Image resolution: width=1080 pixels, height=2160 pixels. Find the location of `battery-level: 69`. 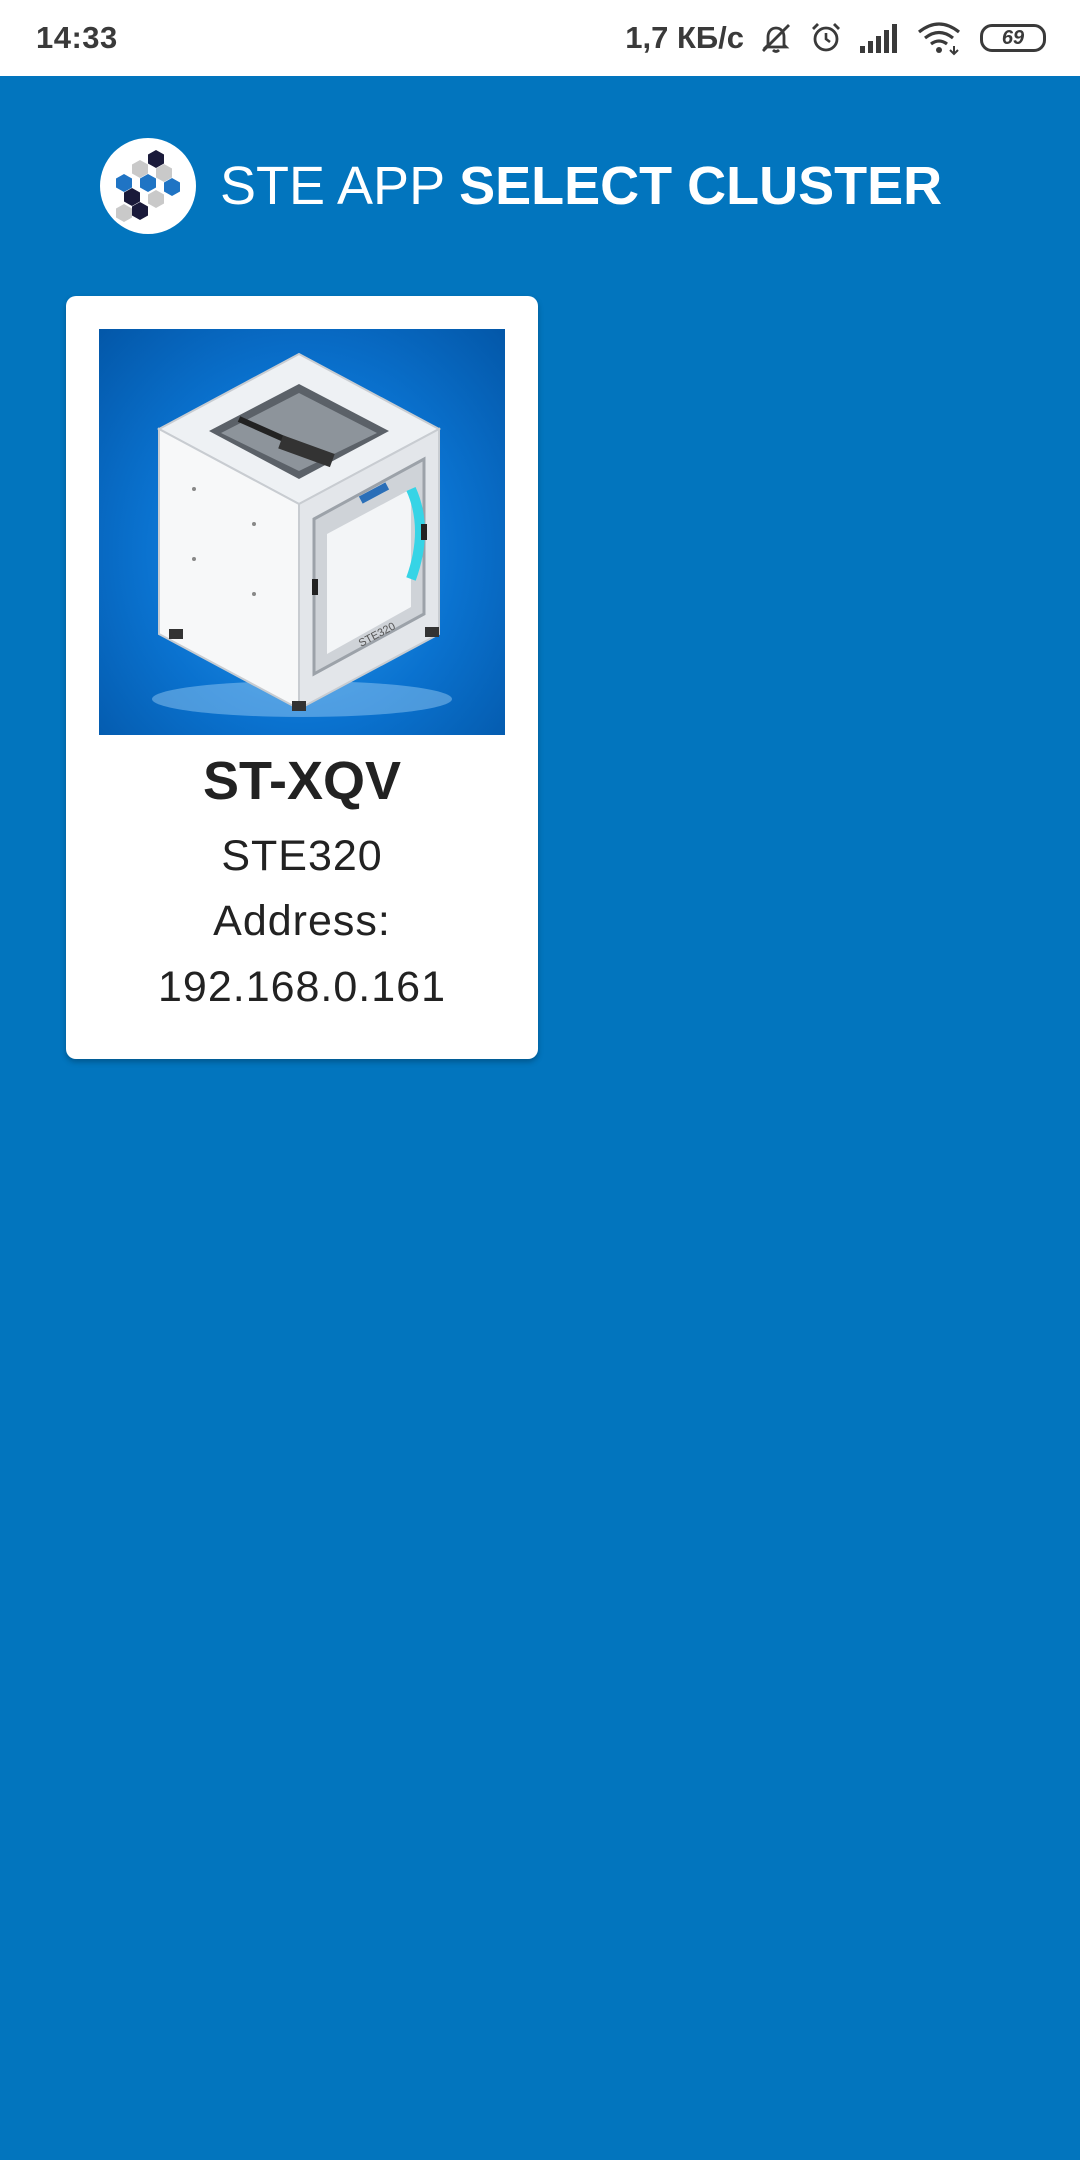

battery-level: 69 is located at coordinates (1013, 37).